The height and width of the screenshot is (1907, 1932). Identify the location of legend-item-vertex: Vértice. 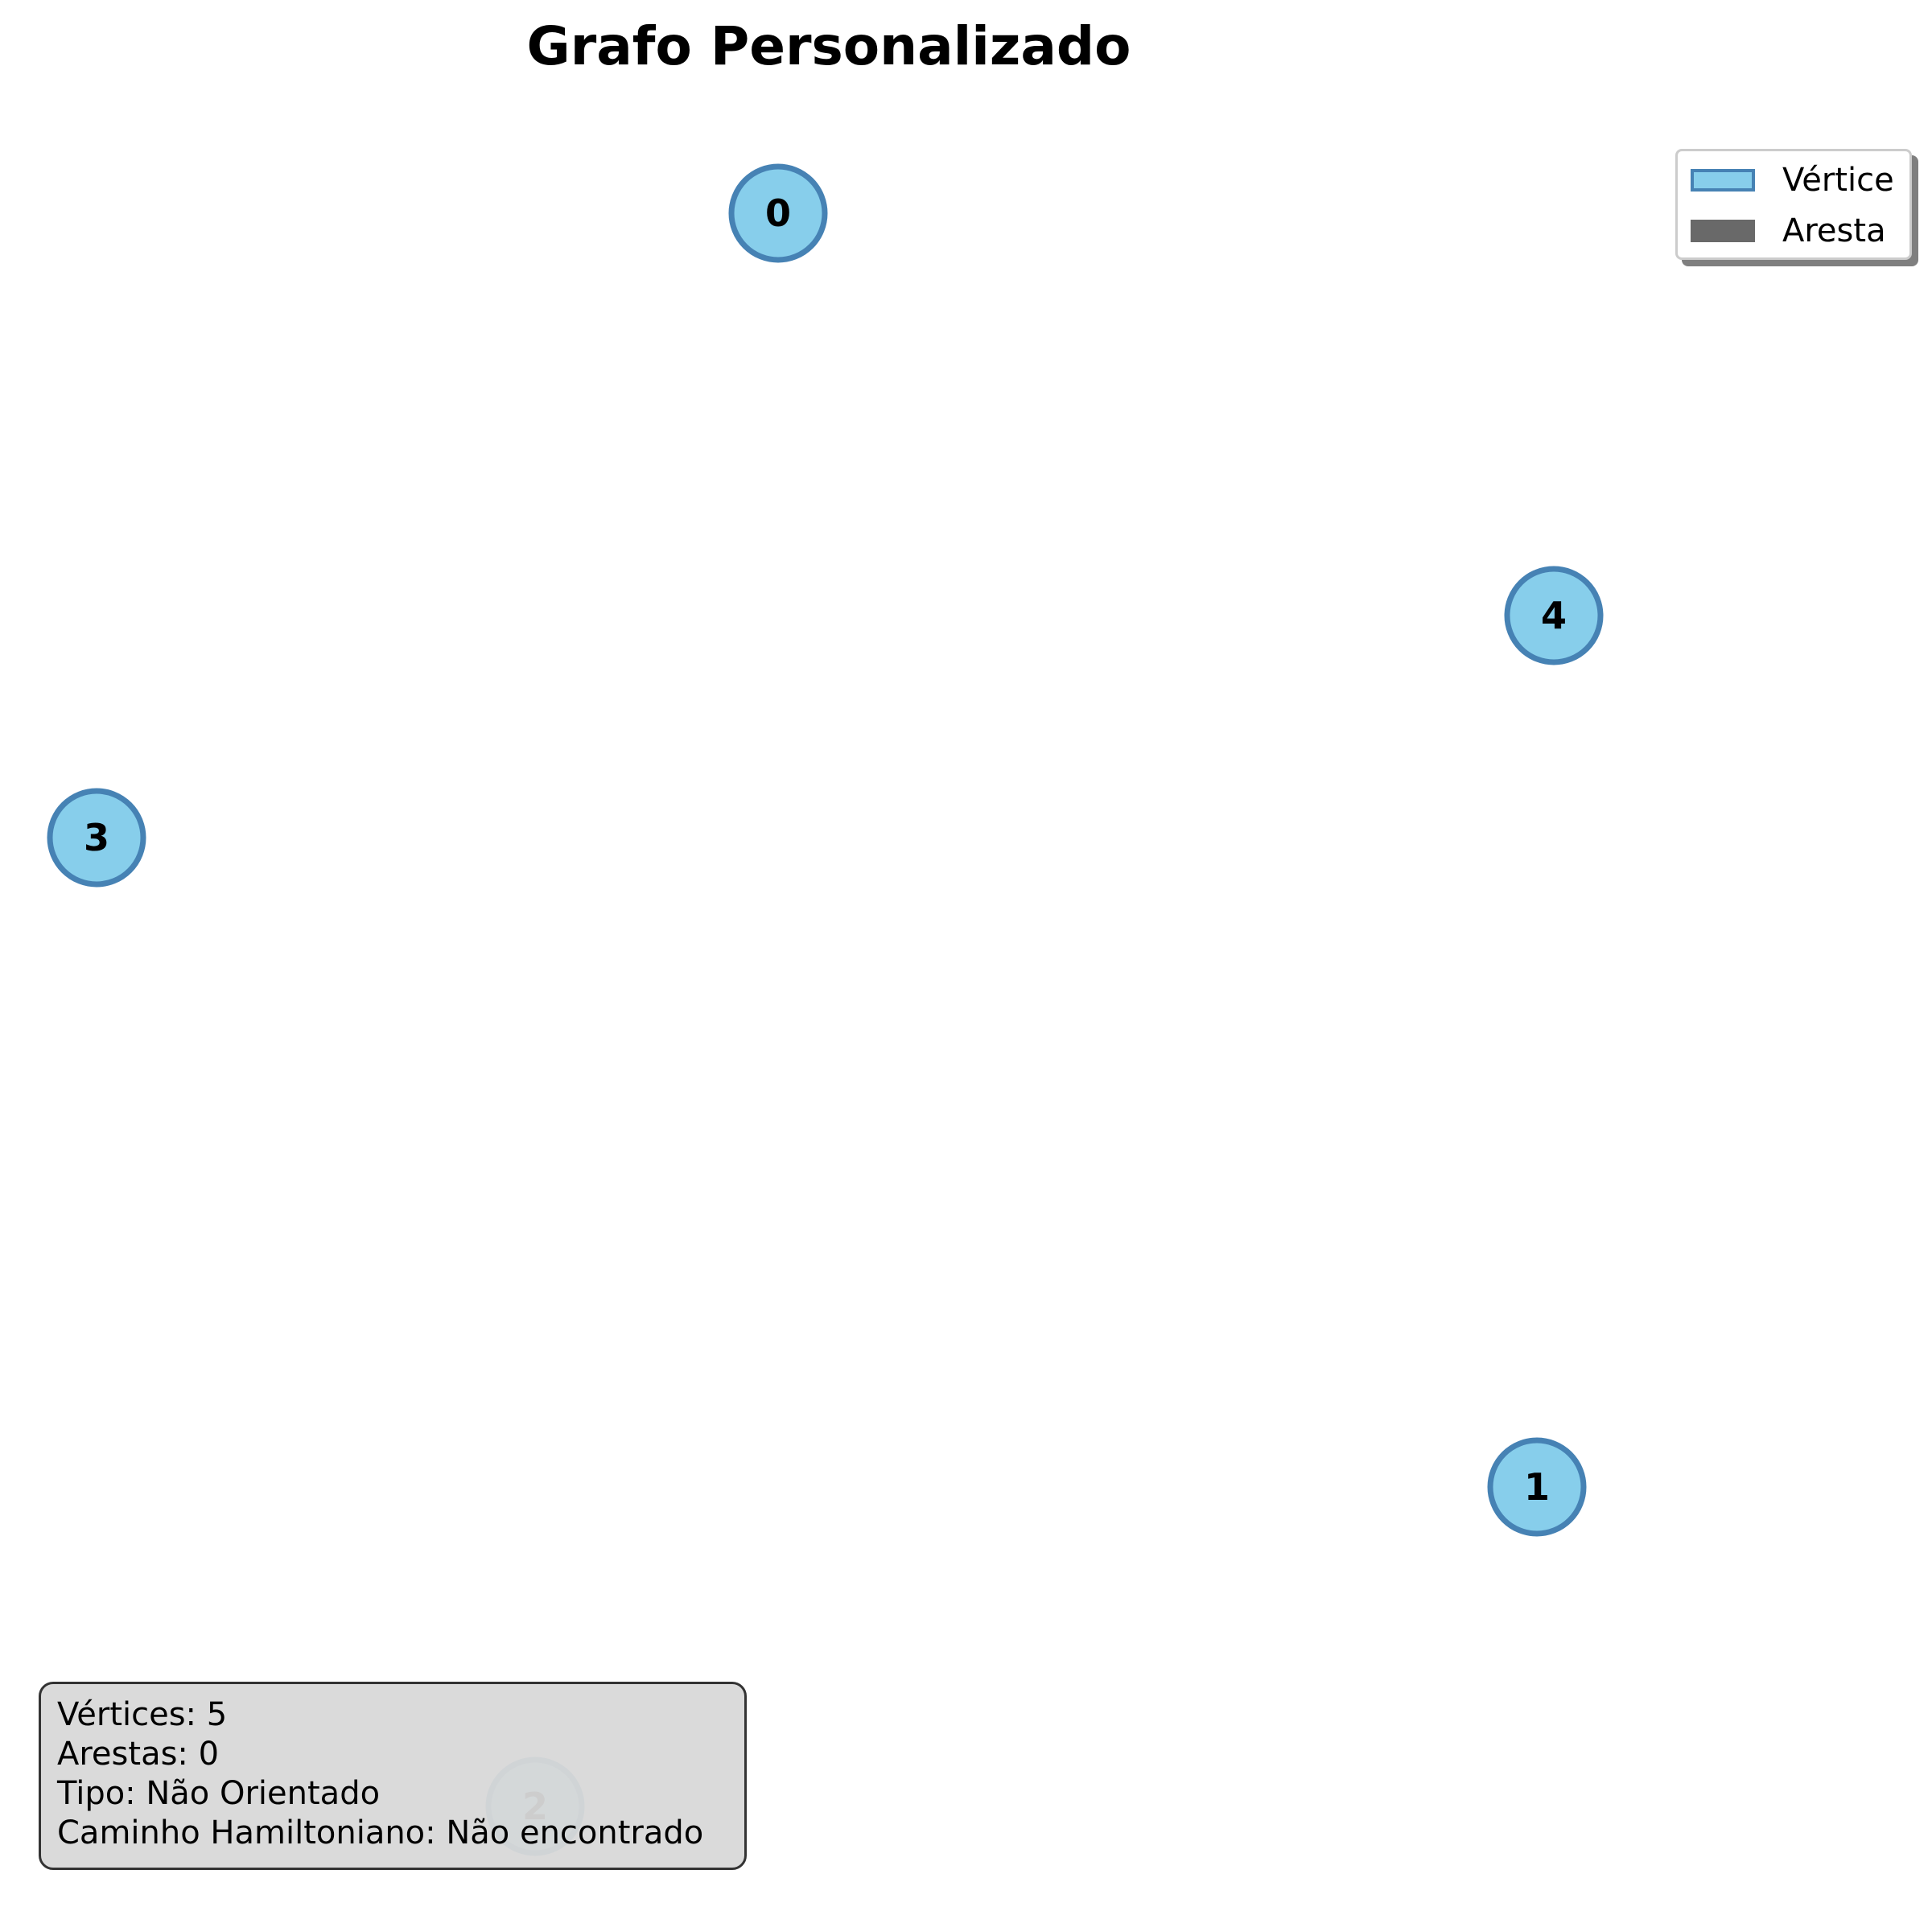
(1792, 180).